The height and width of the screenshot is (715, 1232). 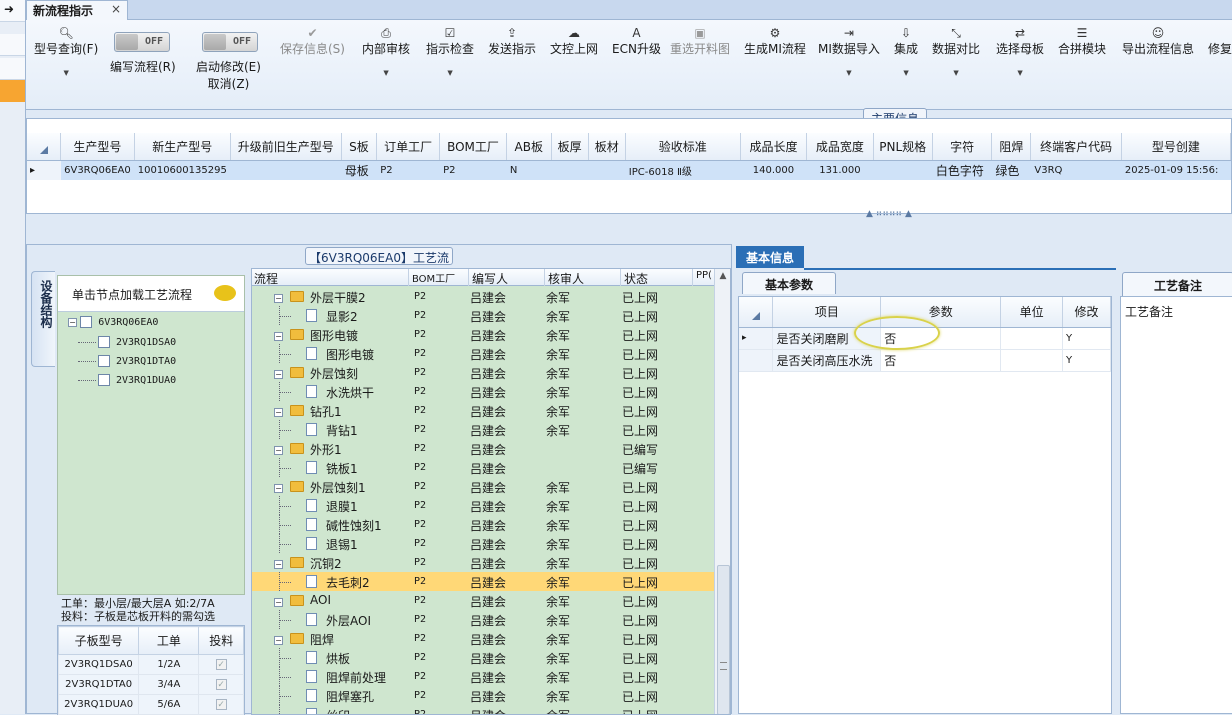 What do you see at coordinates (483, 334) in the screenshot?
I see `flow-row: − 图形电镀 P2 吕建会 余军 已上网` at bounding box center [483, 334].